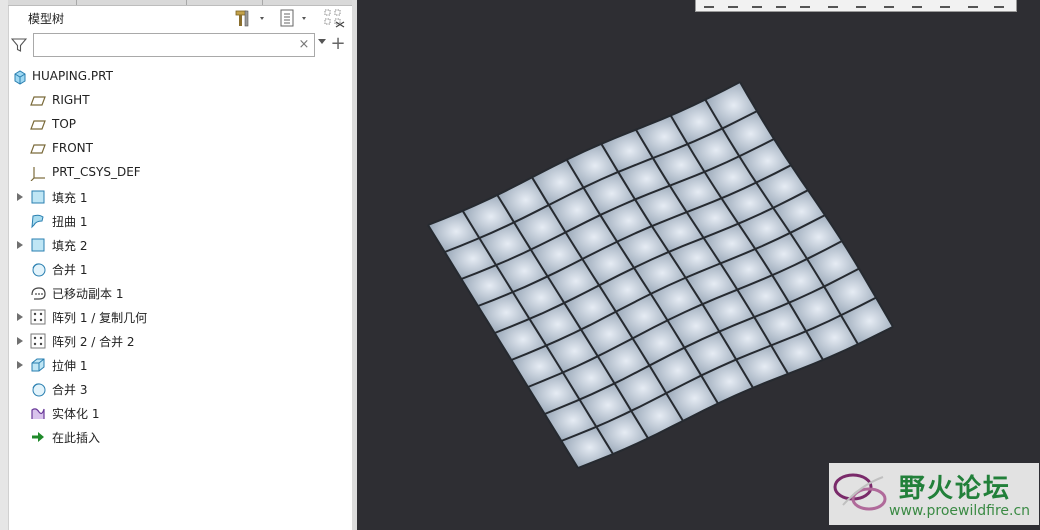 This screenshot has width=1040, height=530. Describe the element at coordinates (178, 293) in the screenshot. I see `tree-item: 已移动副本 1` at that location.